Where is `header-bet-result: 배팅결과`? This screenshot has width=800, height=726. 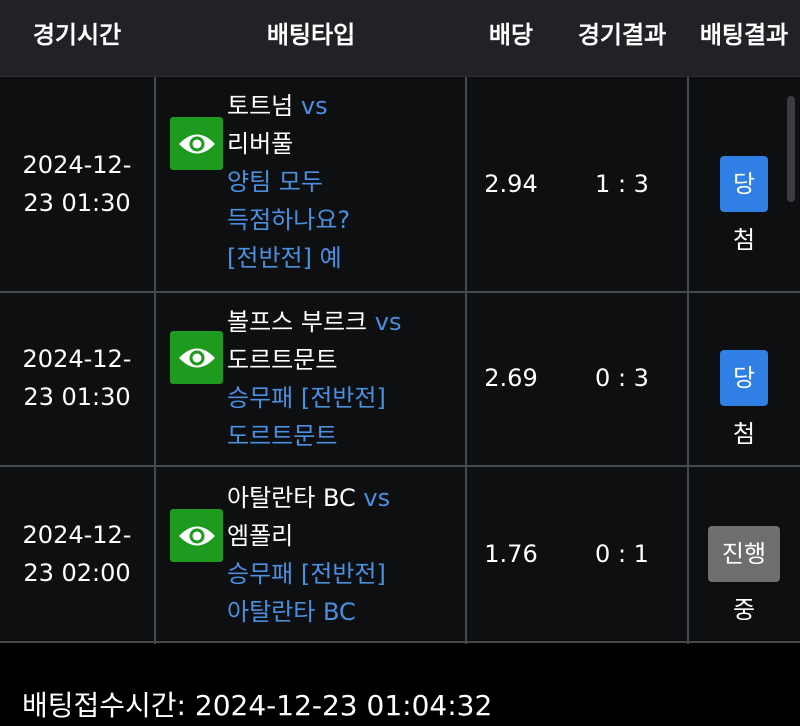 header-bet-result: 배팅결과 is located at coordinates (744, 35).